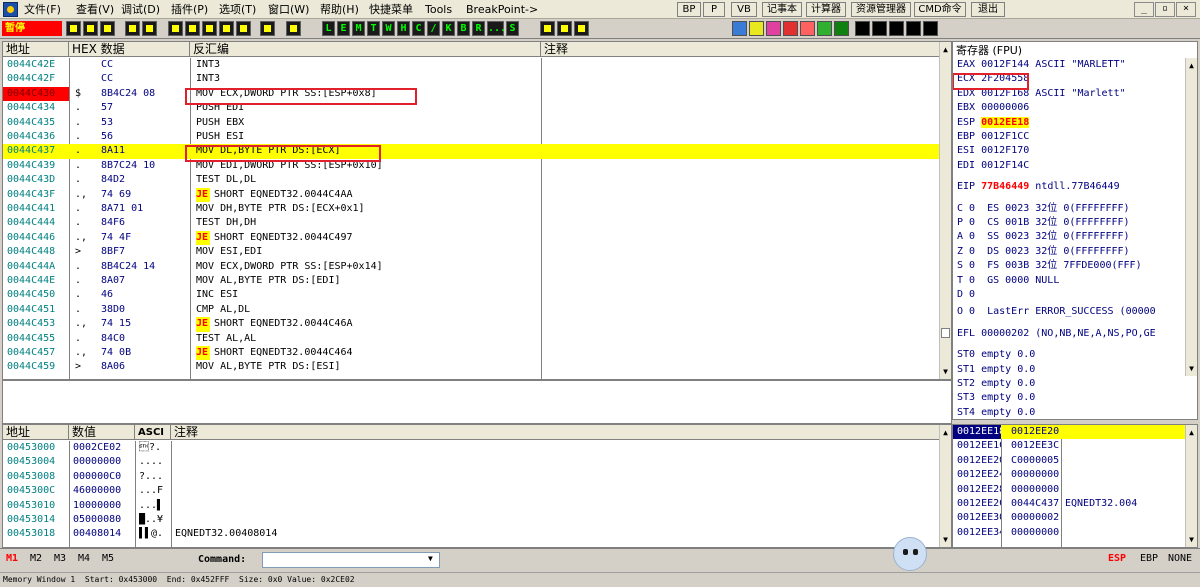  I want to click on m5-button: M5, so click(108, 558).